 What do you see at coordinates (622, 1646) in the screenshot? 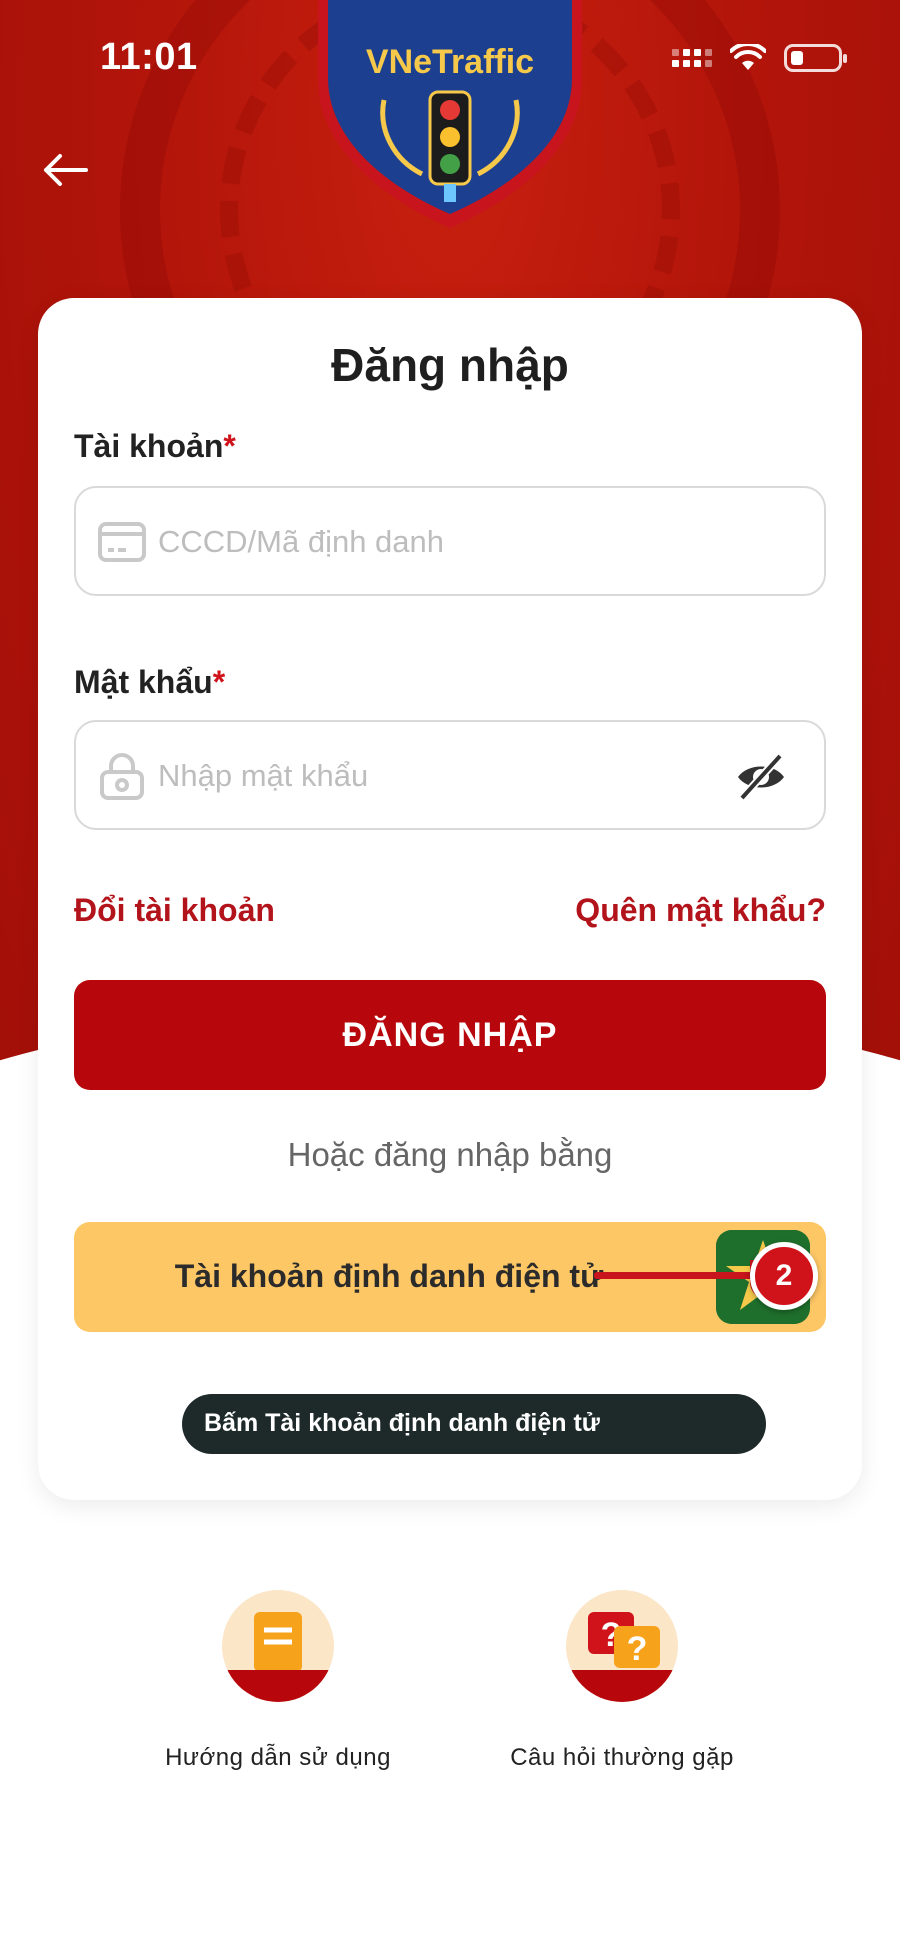
I see `faq-question-icon: ? ?` at bounding box center [622, 1646].